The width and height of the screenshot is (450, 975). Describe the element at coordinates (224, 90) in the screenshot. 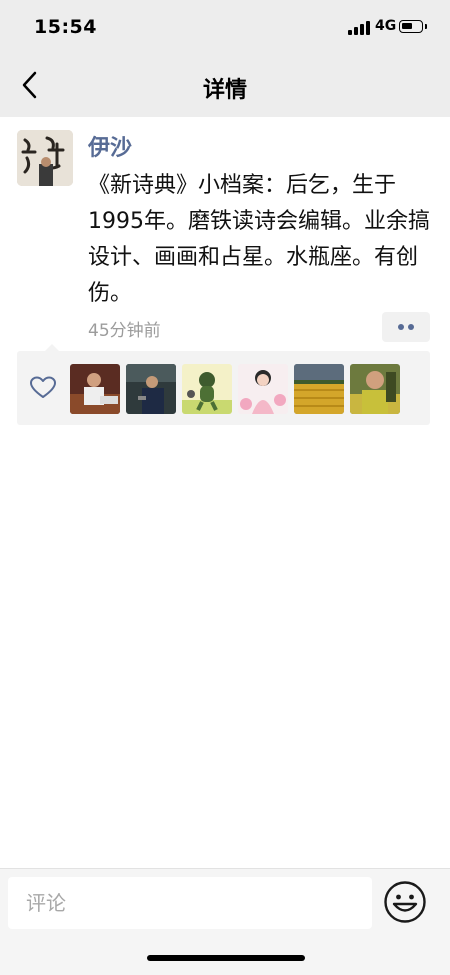

I see `page-title: 详情` at that location.